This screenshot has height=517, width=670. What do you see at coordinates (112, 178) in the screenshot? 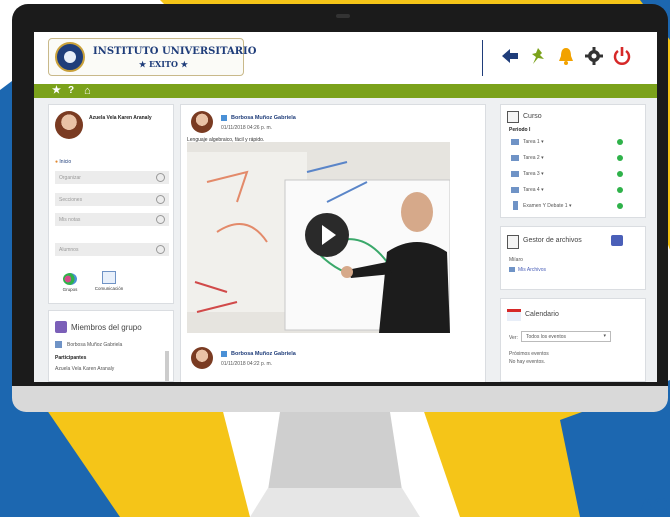
I see `menu-row-organizar: Organizar` at bounding box center [112, 178].